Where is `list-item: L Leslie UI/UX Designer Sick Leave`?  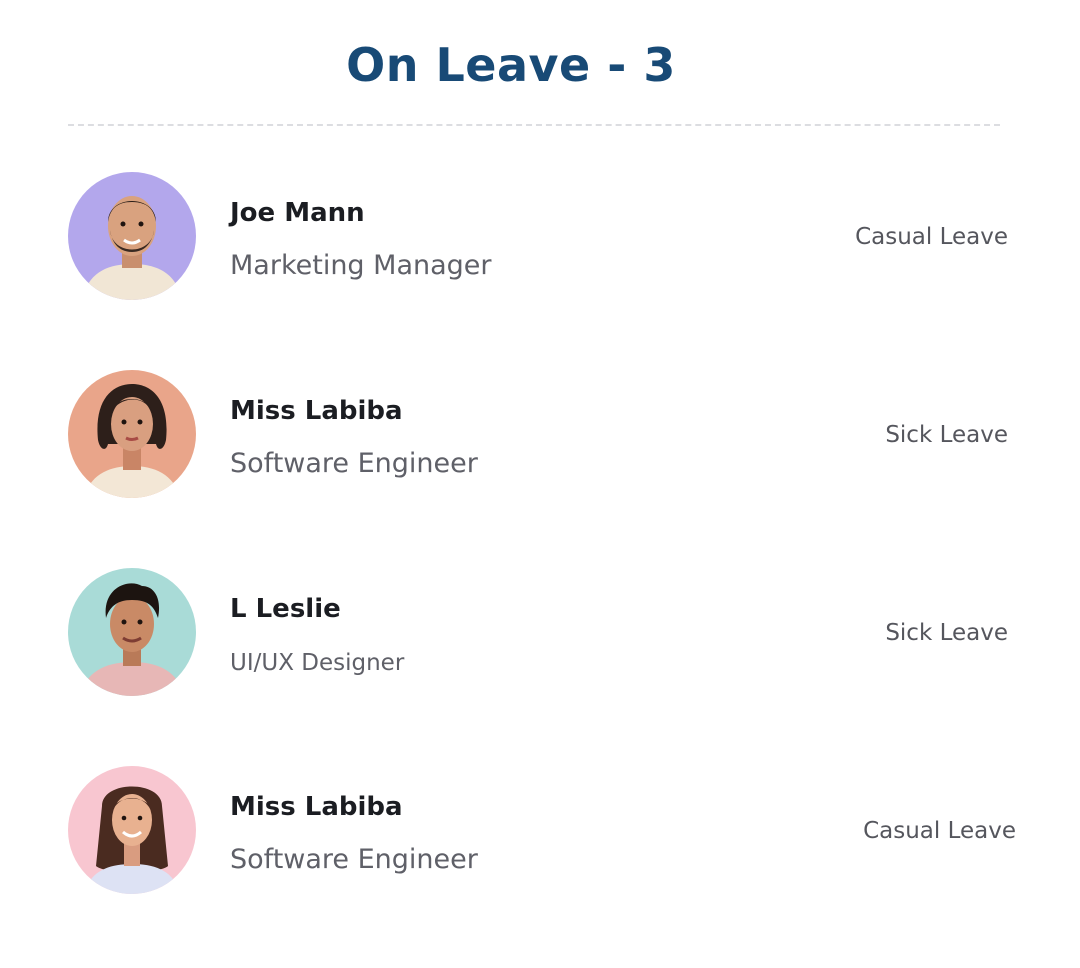
list-item: L Leslie UI/UX Designer Sick Leave is located at coordinates (538, 632).